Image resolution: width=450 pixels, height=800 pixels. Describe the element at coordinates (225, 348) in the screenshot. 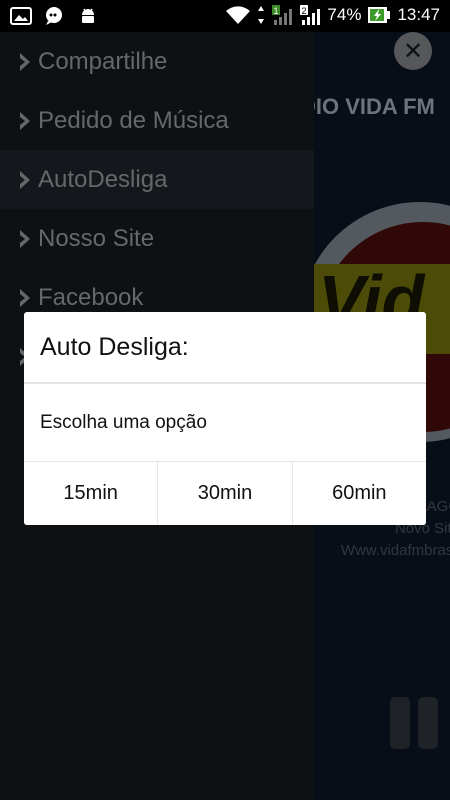

I see `dialog-title: Auto Desliga:` at that location.